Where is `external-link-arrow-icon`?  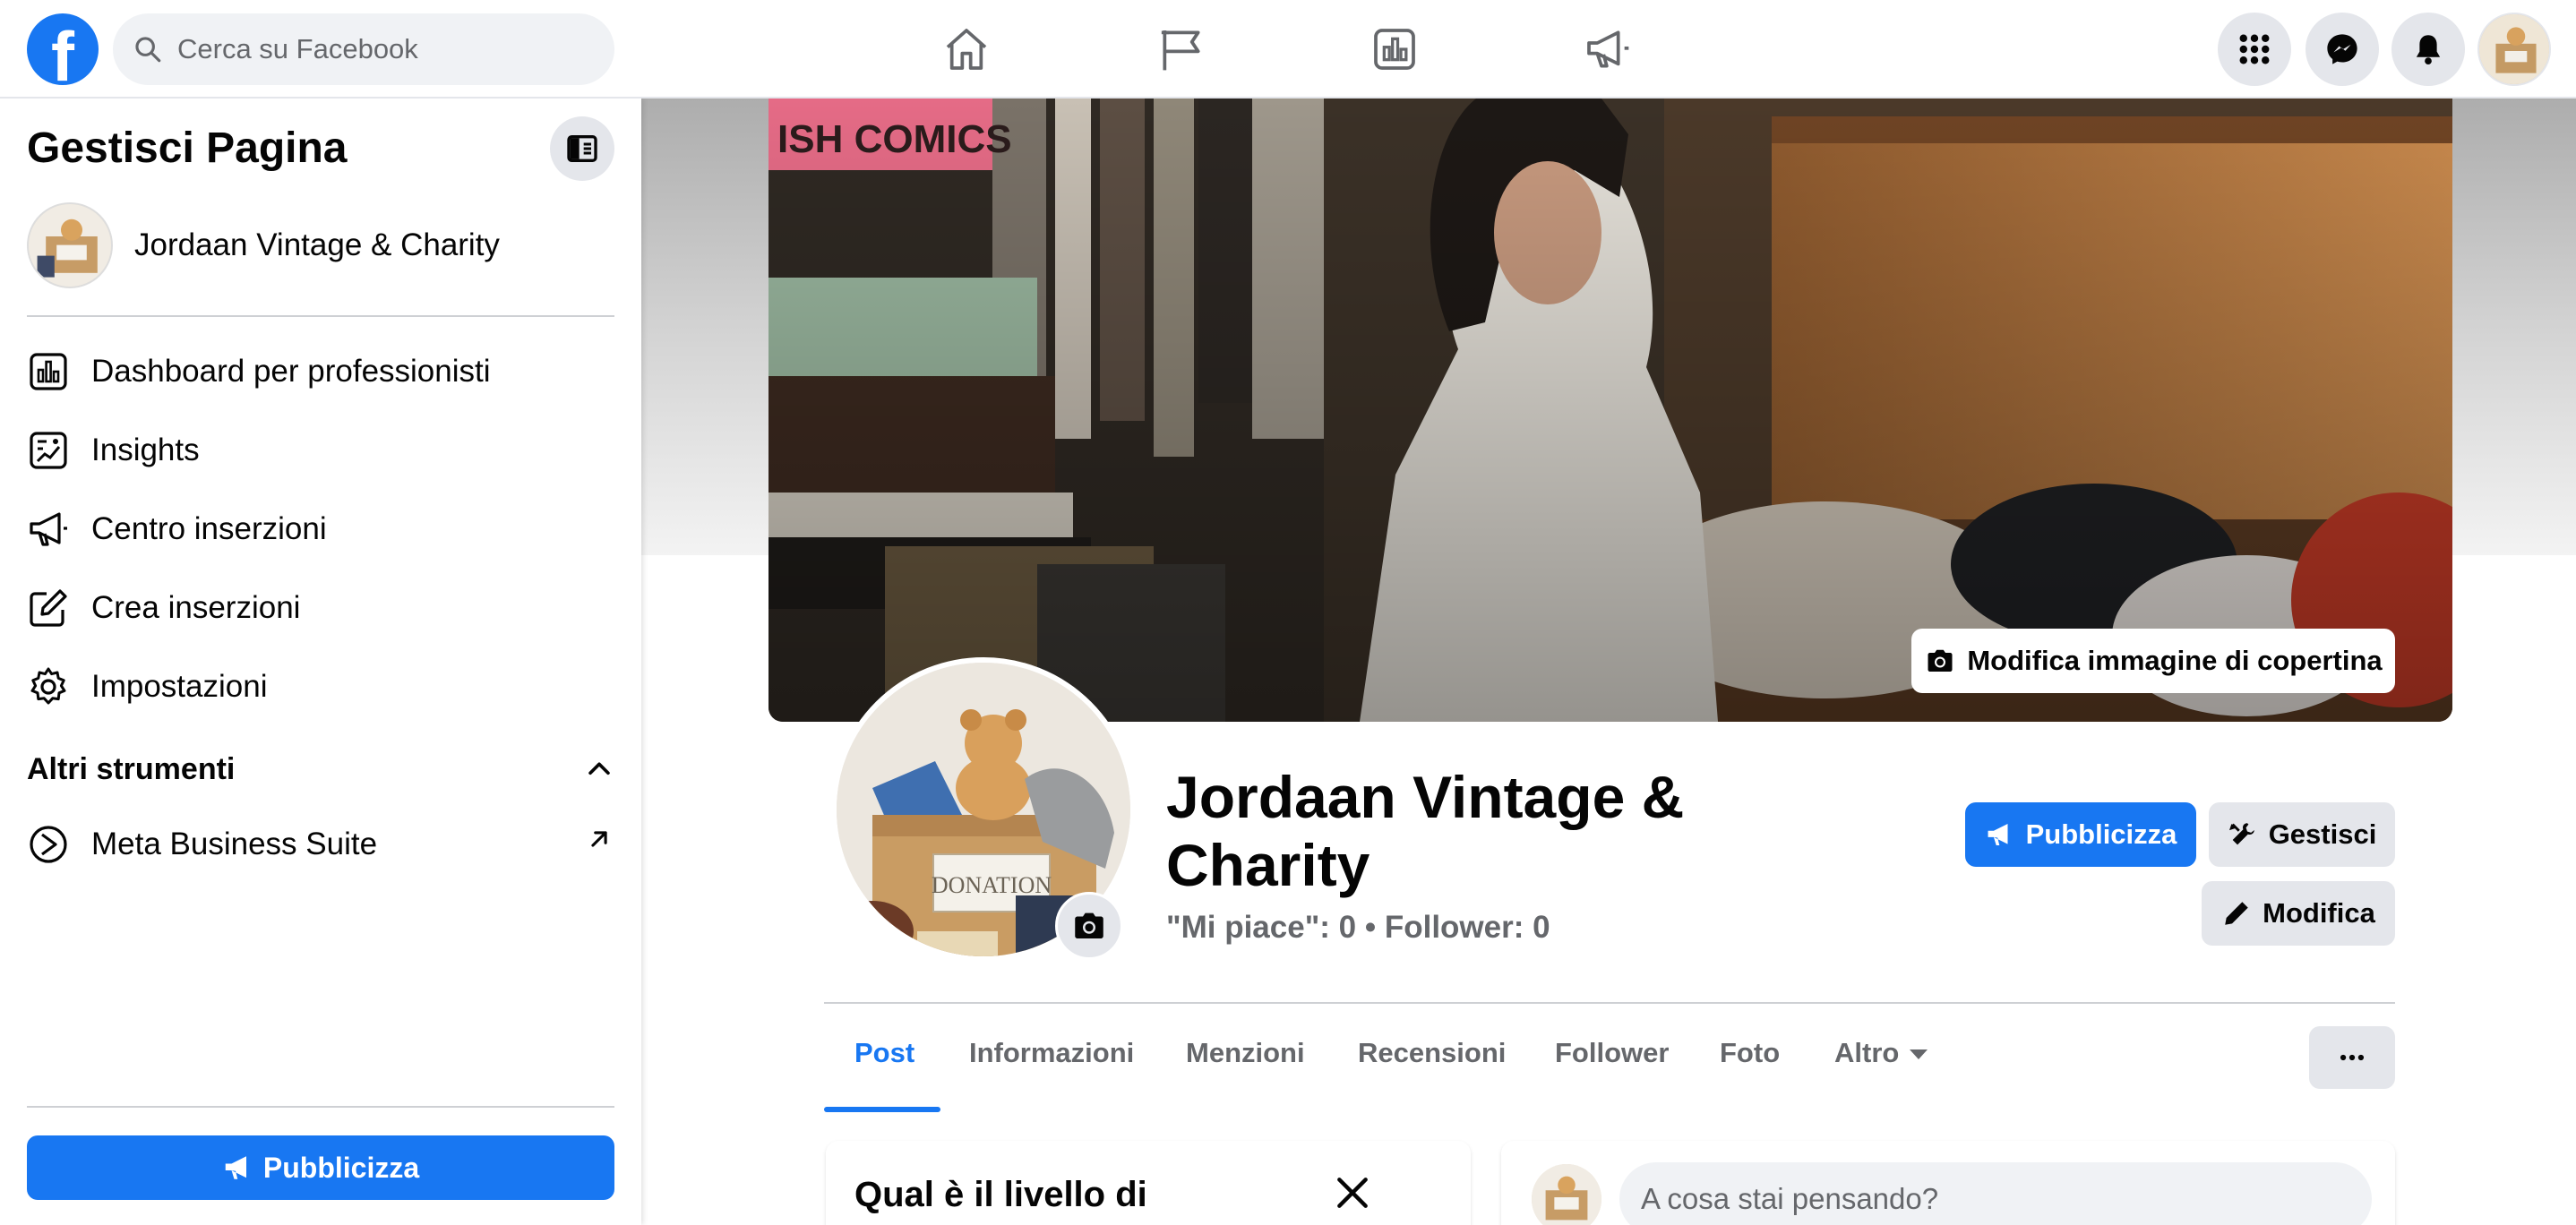
external-link-arrow-icon is located at coordinates (599, 839).